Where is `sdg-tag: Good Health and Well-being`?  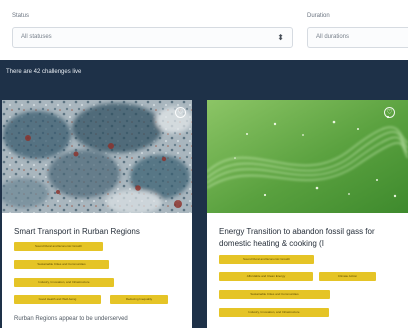 sdg-tag: Good Health and Well-being is located at coordinates (57, 299).